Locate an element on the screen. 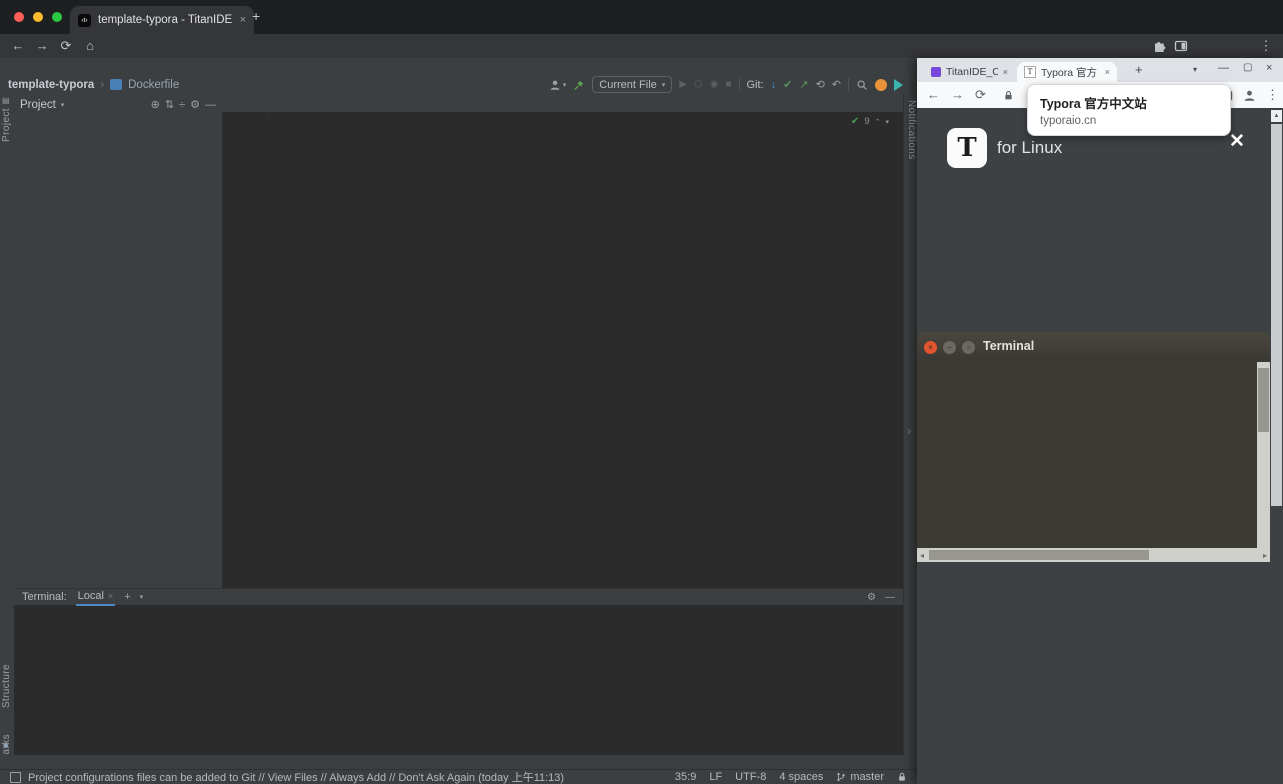 The image size is (1283, 784). terminal-hide-icon: — is located at coordinates (890, 597).